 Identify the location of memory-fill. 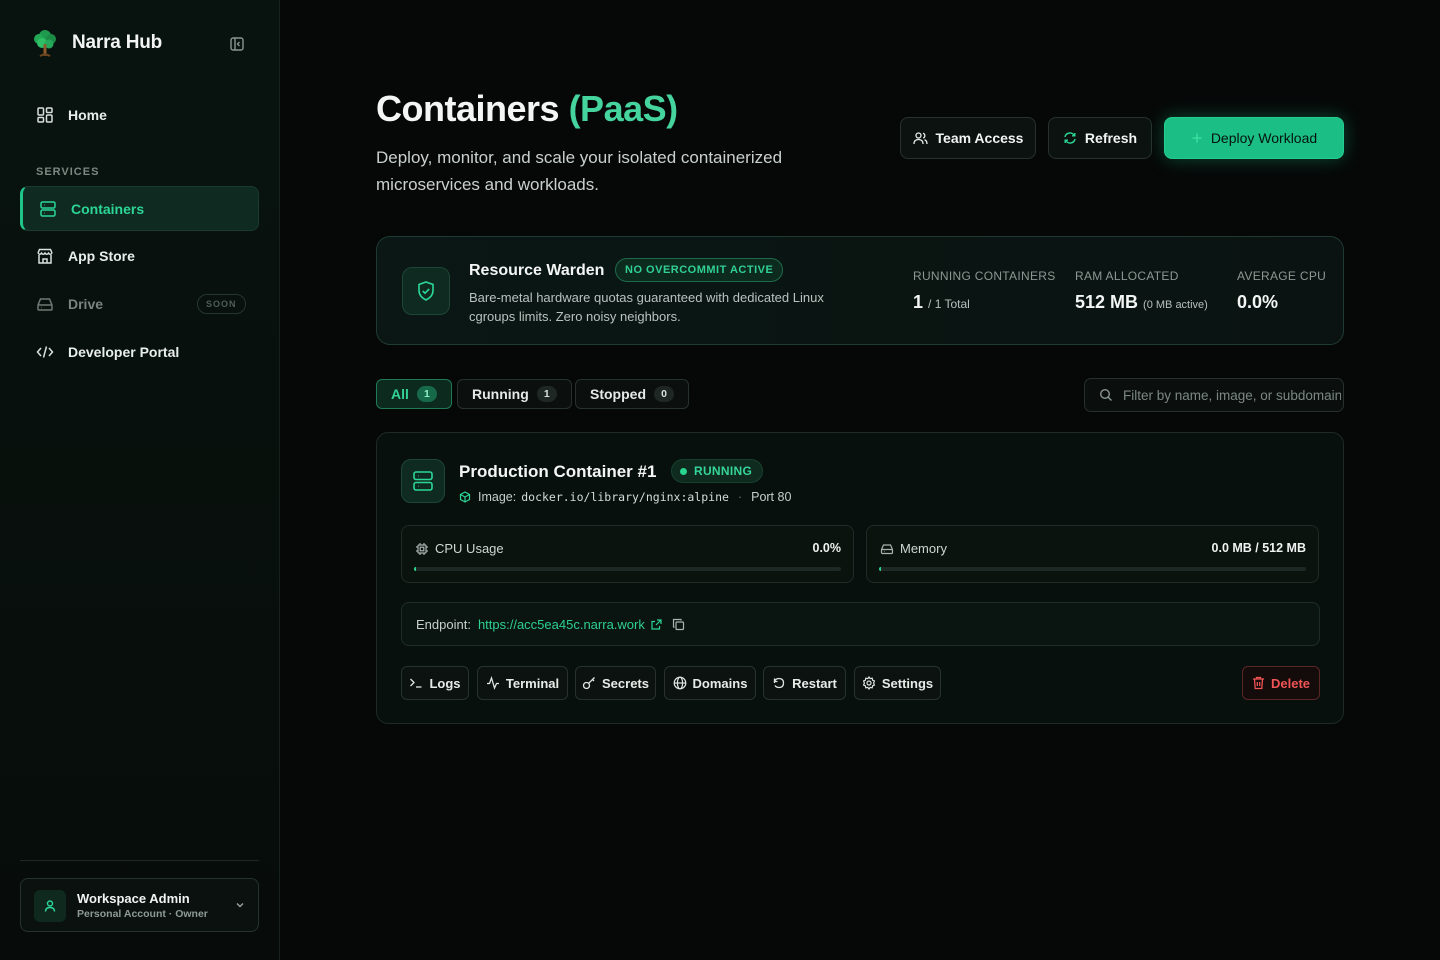
(880, 569).